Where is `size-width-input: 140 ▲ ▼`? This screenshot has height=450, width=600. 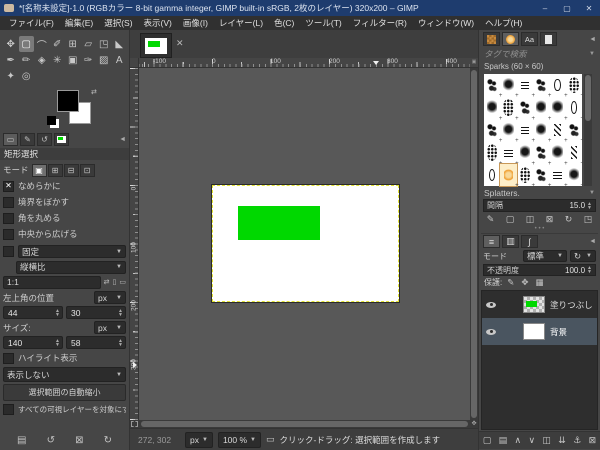 size-width-input: 140 ▲ ▼ is located at coordinates (33, 342).